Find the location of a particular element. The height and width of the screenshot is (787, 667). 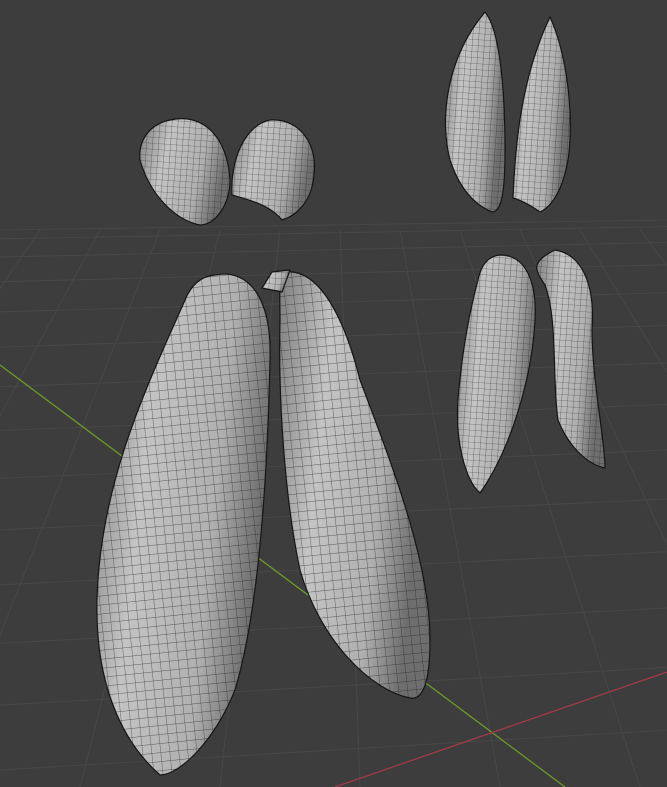

curled-ear-right is located at coordinates (571, 359).